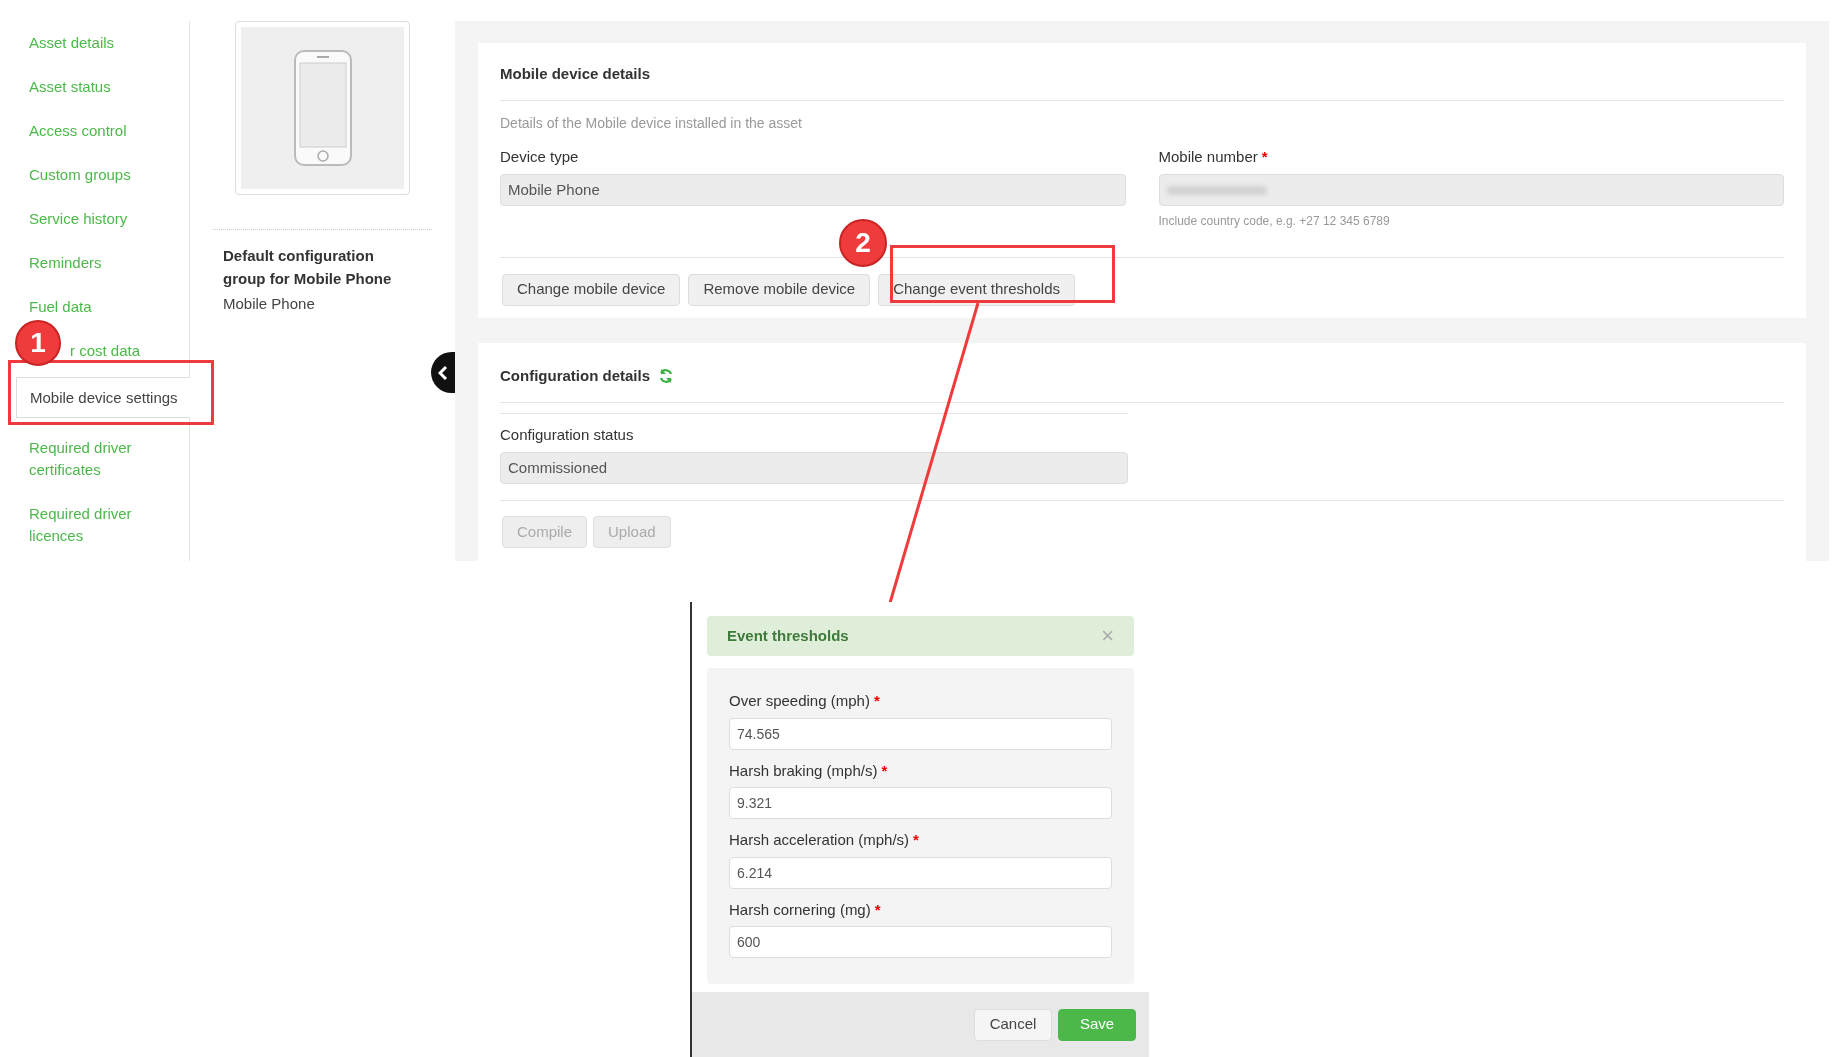 The image size is (1841, 1057). I want to click on card-title: Configuration details, so click(575, 376).